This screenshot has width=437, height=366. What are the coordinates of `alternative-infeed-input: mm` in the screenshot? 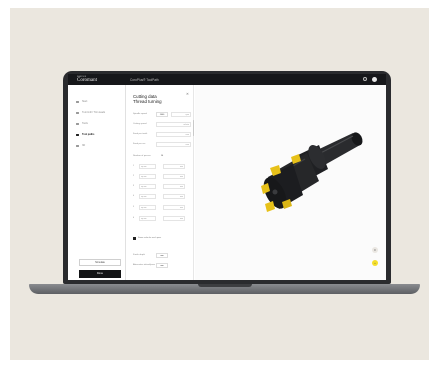 It's located at (162, 265).